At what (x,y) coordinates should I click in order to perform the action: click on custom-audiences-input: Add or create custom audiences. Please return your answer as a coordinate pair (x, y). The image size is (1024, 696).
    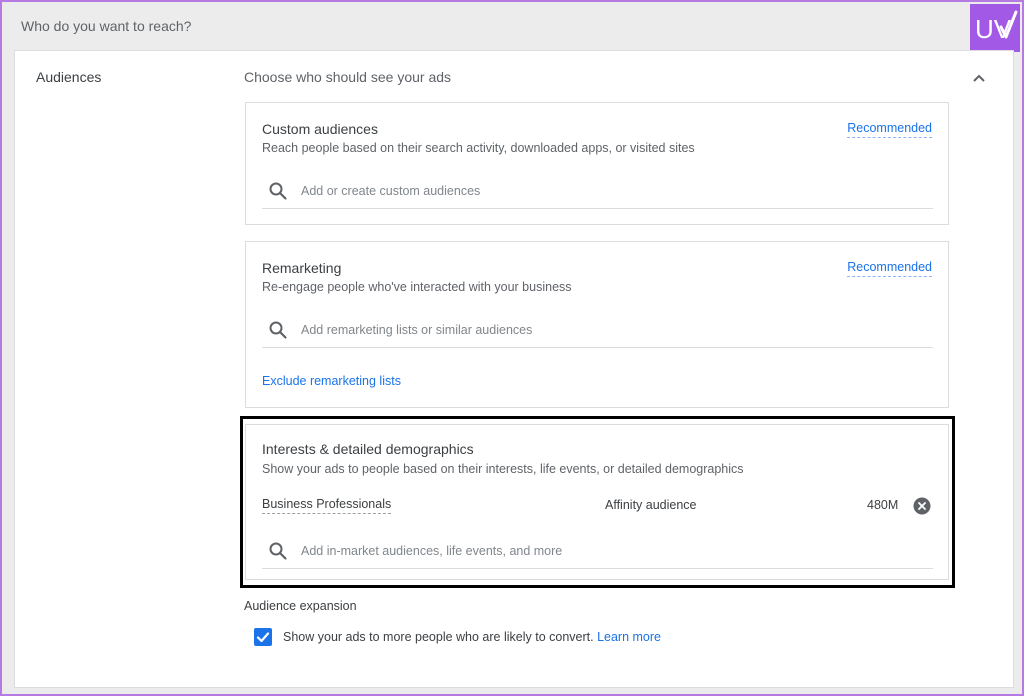
    Looking at the image, I should click on (390, 191).